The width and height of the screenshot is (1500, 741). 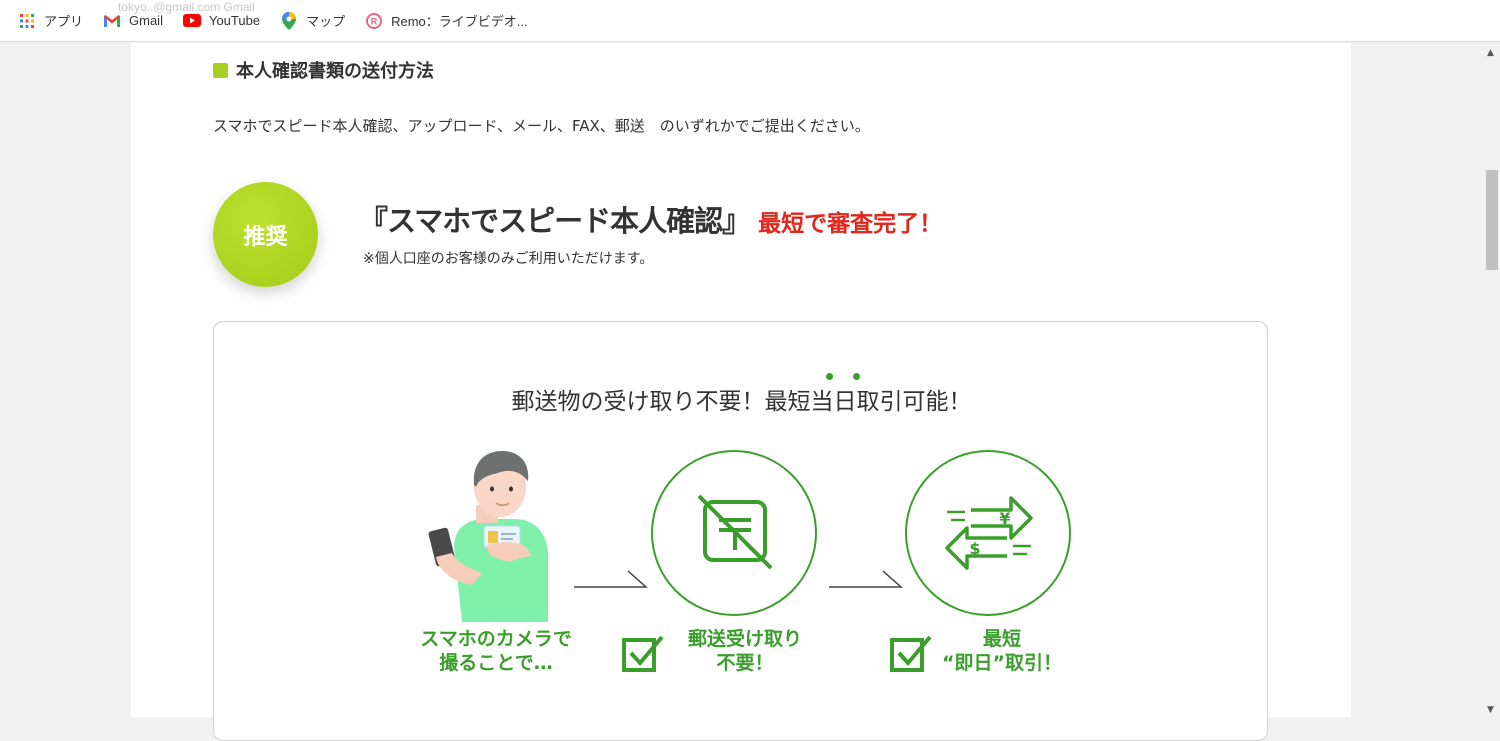 What do you see at coordinates (1490, 710) in the screenshot?
I see `scroll-down-arrow-icon: ▼` at bounding box center [1490, 710].